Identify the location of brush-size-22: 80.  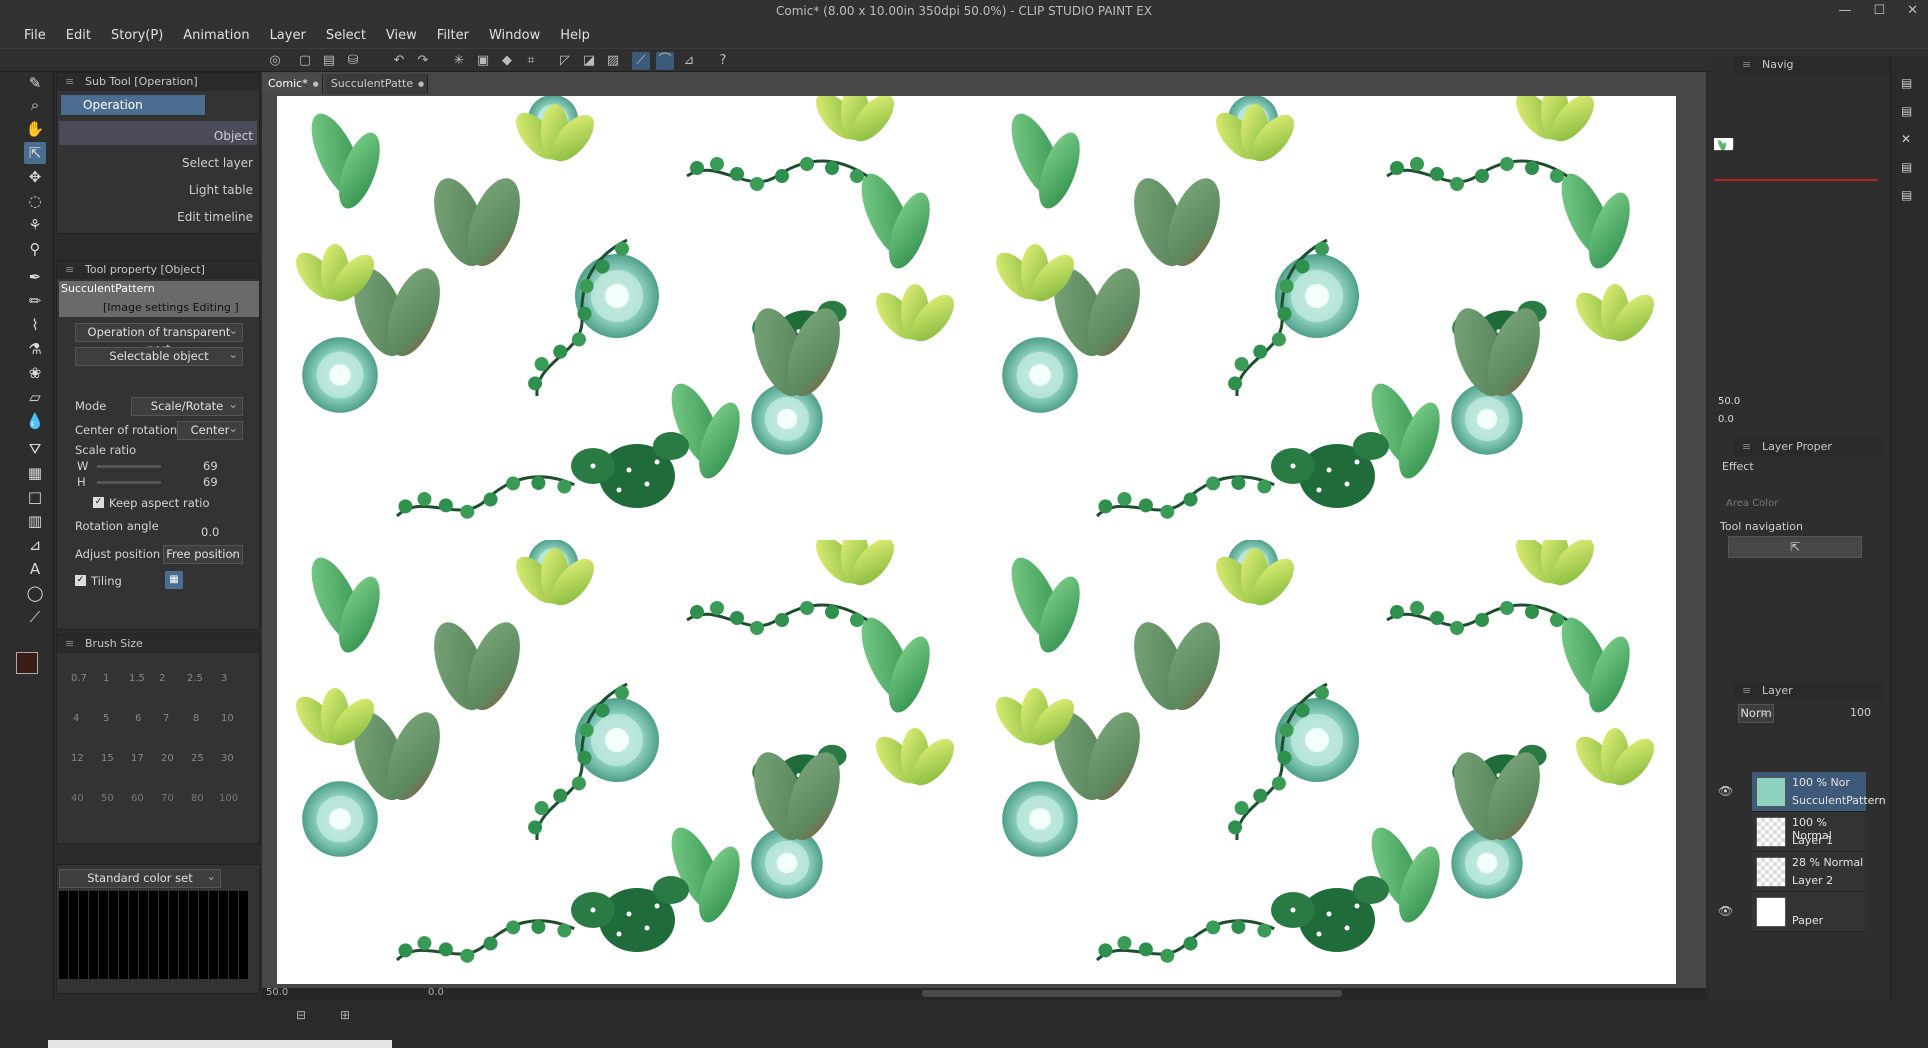
(197, 798).